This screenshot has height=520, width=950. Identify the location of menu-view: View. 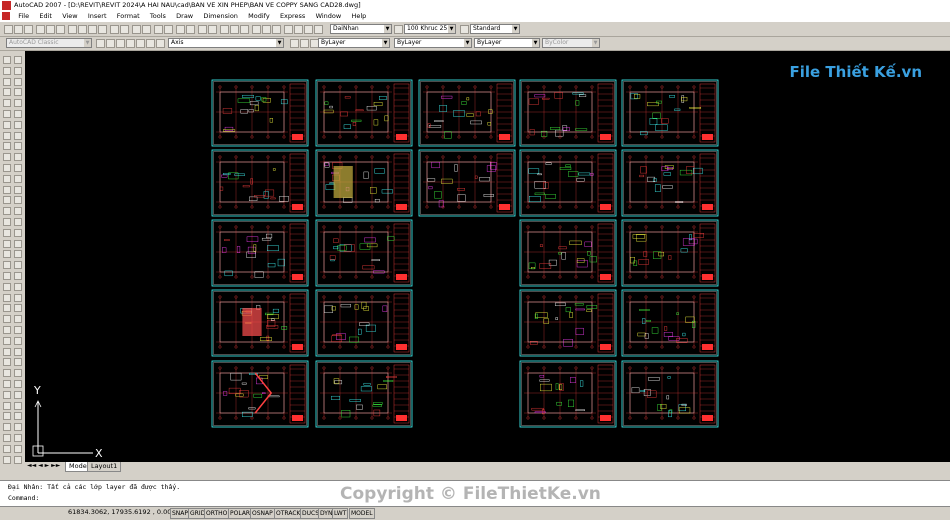
(69, 15).